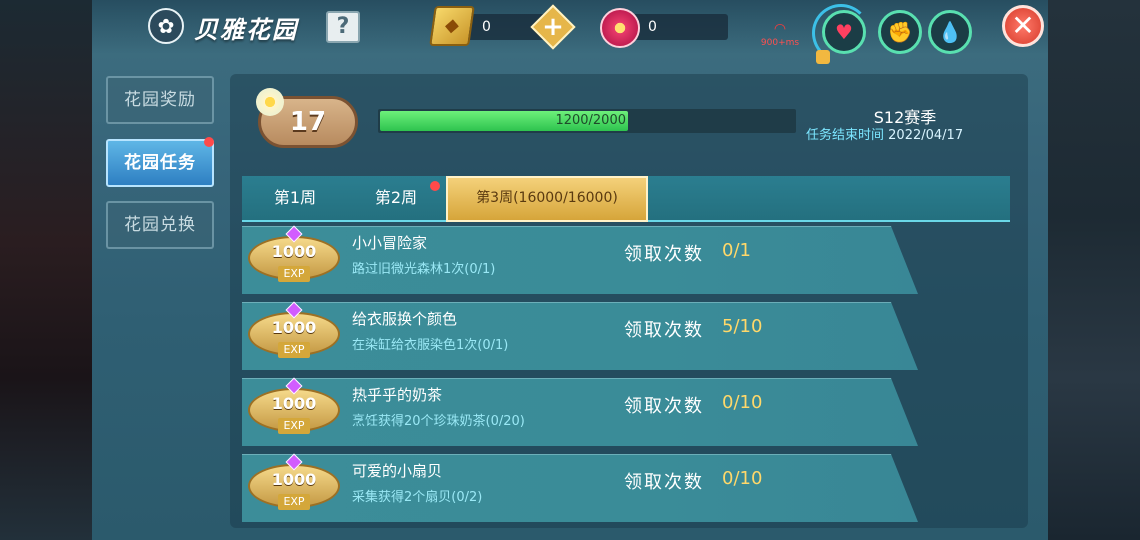  What do you see at coordinates (343, 27) in the screenshot?
I see `help-button: ?` at bounding box center [343, 27].